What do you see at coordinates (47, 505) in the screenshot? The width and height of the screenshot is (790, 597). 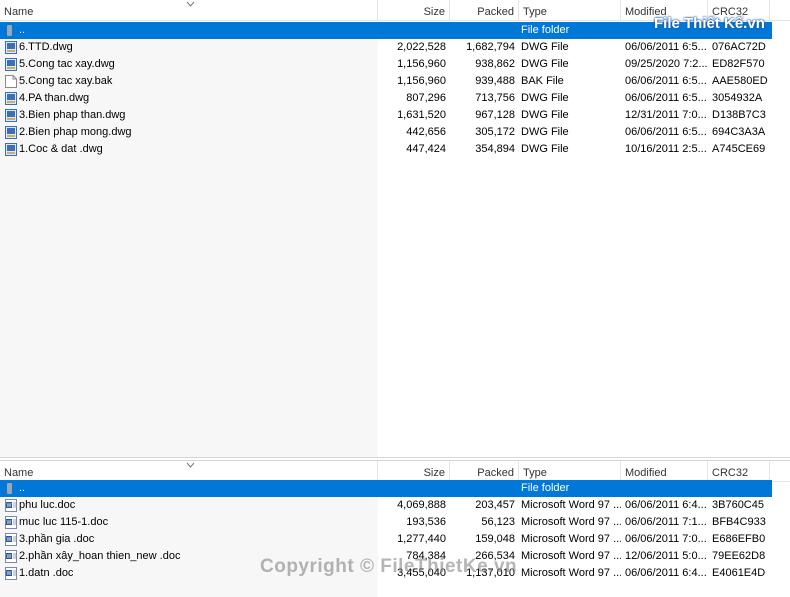 I see `file-name: phu luc.doc` at bounding box center [47, 505].